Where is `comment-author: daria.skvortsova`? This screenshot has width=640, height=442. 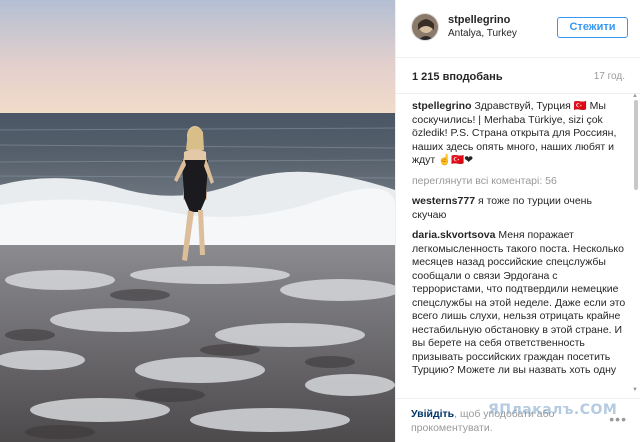
comment-author: daria.skvortsova is located at coordinates (453, 235).